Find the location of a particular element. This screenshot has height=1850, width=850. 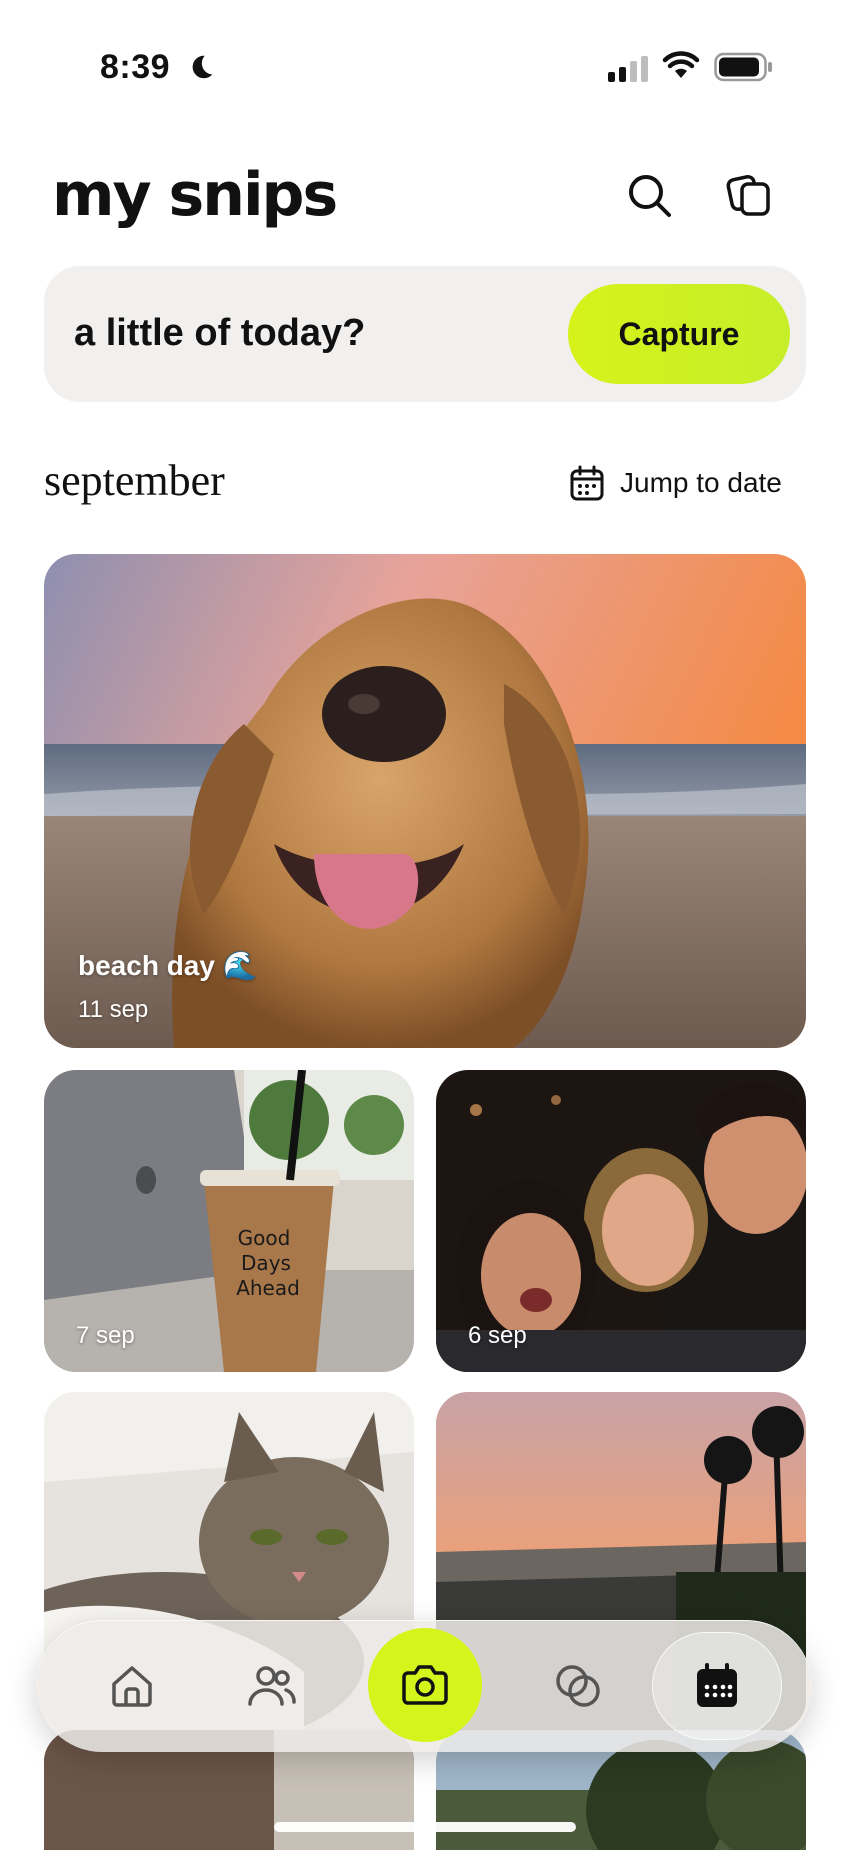

tab-calendar is located at coordinates (717, 1686).